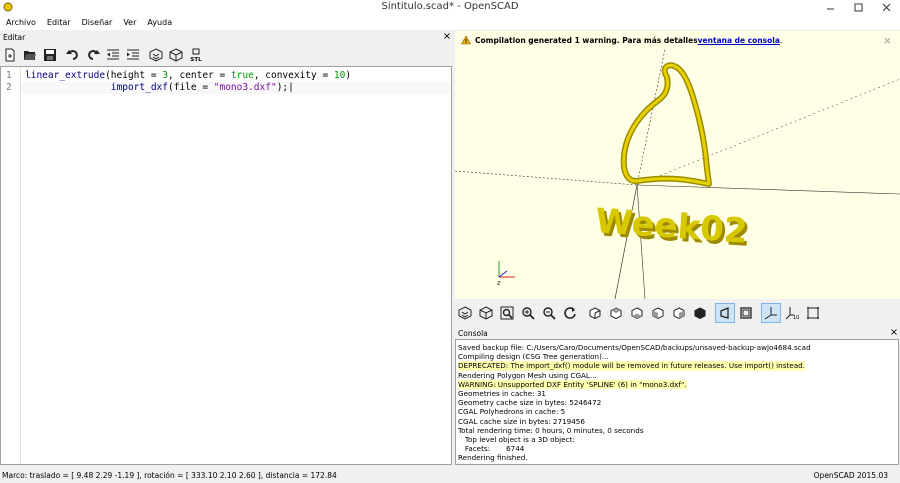 This screenshot has width=900, height=483. What do you see at coordinates (191, 87) in the screenshot?
I see `code-token: (file =` at bounding box center [191, 87].